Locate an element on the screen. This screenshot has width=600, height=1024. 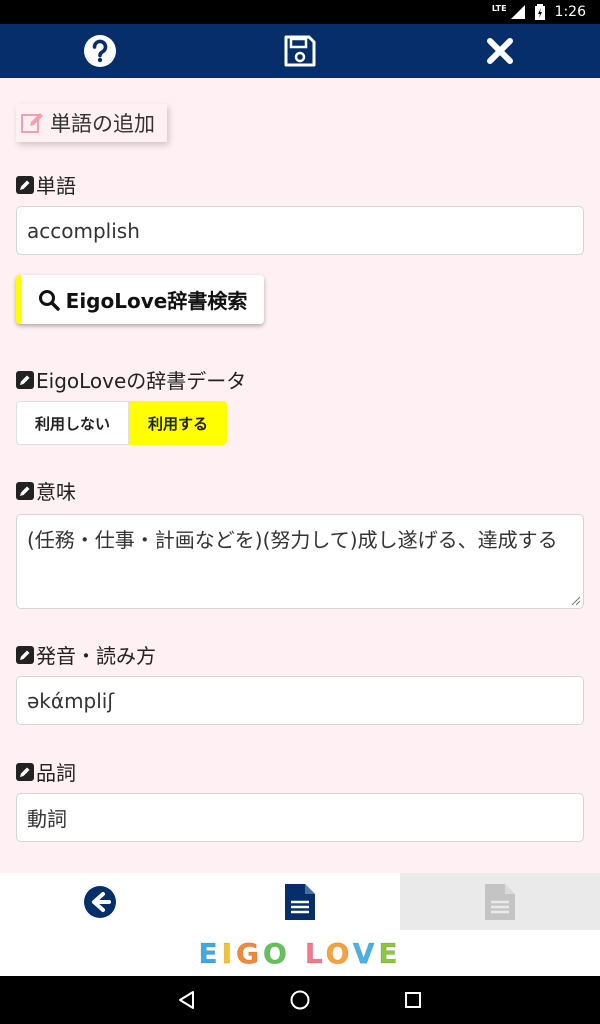
toggle-do-not-use: 利用しない is located at coordinates (72, 423).